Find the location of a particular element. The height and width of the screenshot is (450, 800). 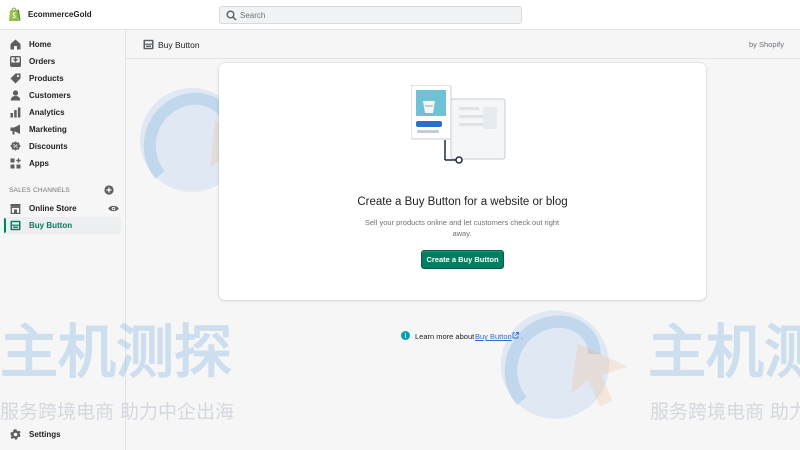

active-indicator is located at coordinates (5, 225).